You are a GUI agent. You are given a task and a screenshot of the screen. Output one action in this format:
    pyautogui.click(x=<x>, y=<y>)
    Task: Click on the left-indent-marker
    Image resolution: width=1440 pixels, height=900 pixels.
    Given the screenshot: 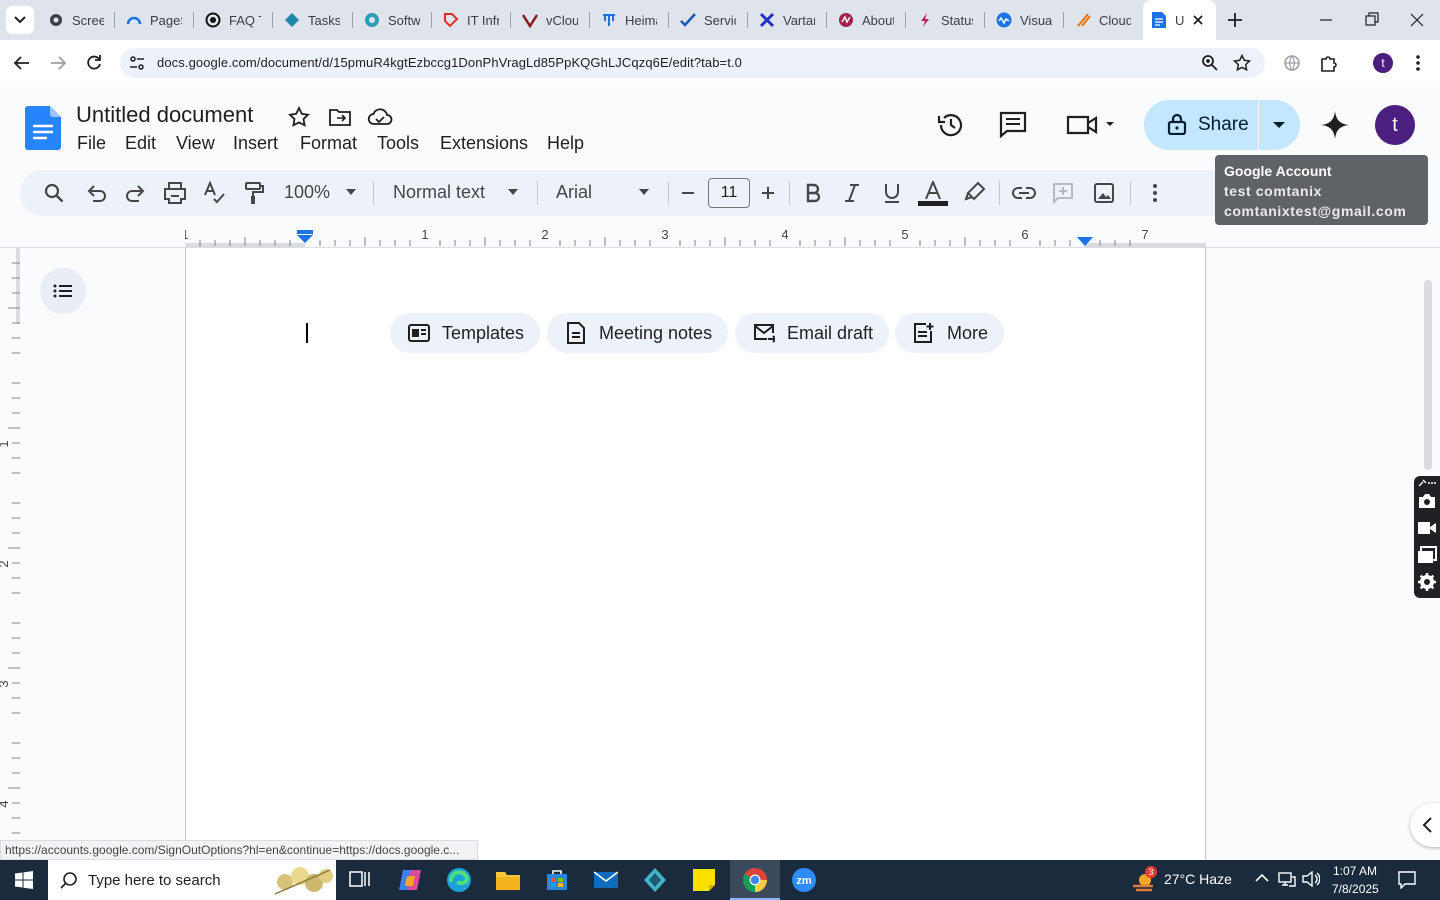 What is the action you would take?
    pyautogui.click(x=305, y=237)
    